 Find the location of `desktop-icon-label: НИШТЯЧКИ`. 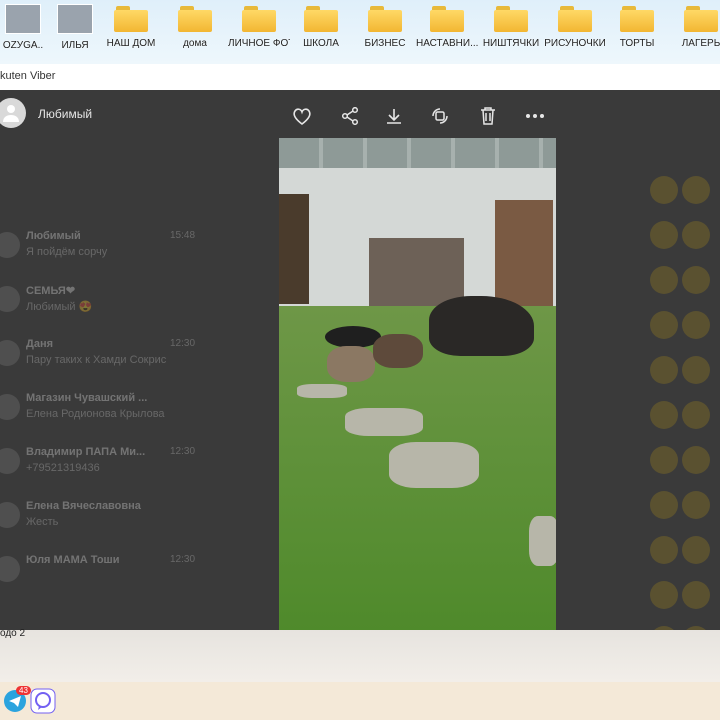

desktop-icon-label: НИШТЯЧКИ is located at coordinates (511, 43).